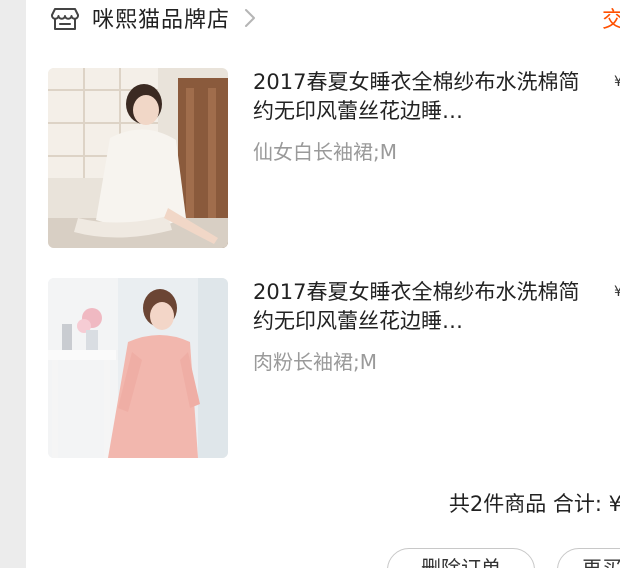 Image resolution: width=620 pixels, height=568 pixels. I want to click on shop-header: 咪熙猫品牌店, so click(153, 18).